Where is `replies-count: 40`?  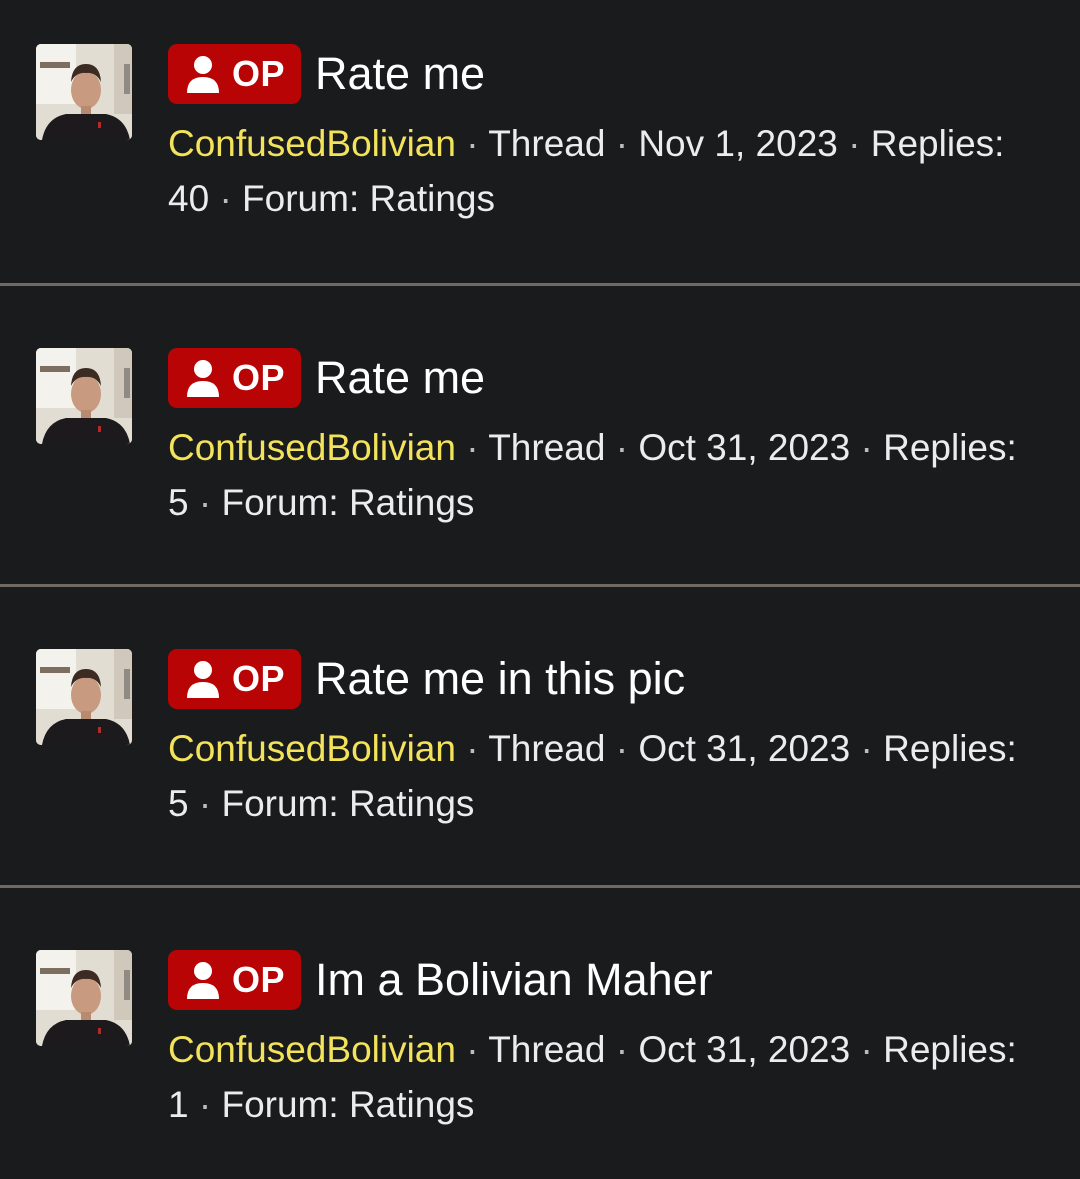 replies-count: 40 is located at coordinates (189, 198).